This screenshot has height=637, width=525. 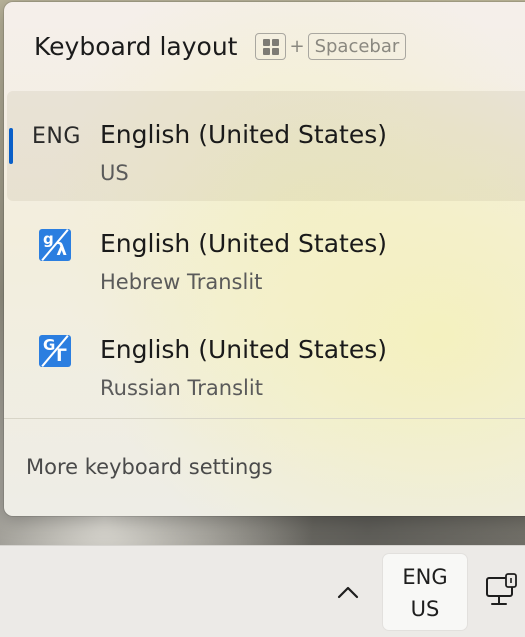 What do you see at coordinates (56, 136) in the screenshot?
I see `layout-short-code: ENG` at bounding box center [56, 136].